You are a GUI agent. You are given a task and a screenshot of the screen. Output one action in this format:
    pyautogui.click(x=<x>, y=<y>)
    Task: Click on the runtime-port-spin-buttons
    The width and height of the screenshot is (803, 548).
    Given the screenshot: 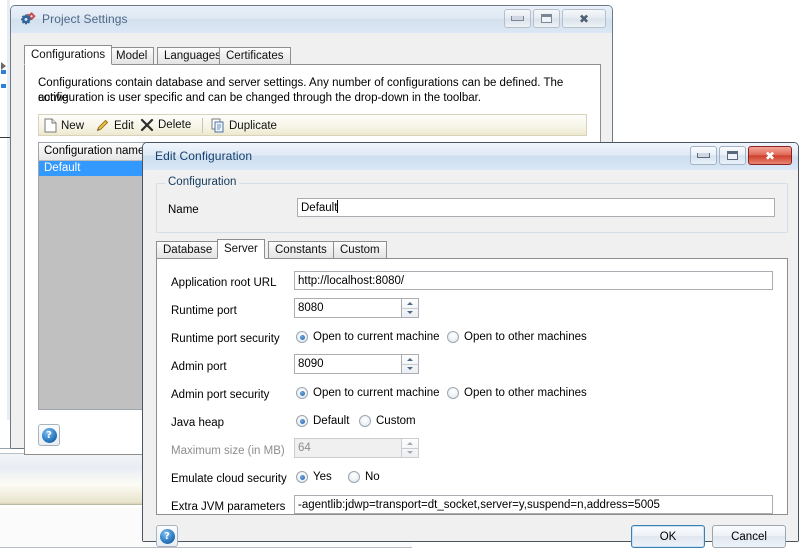 What is the action you would take?
    pyautogui.click(x=409, y=308)
    